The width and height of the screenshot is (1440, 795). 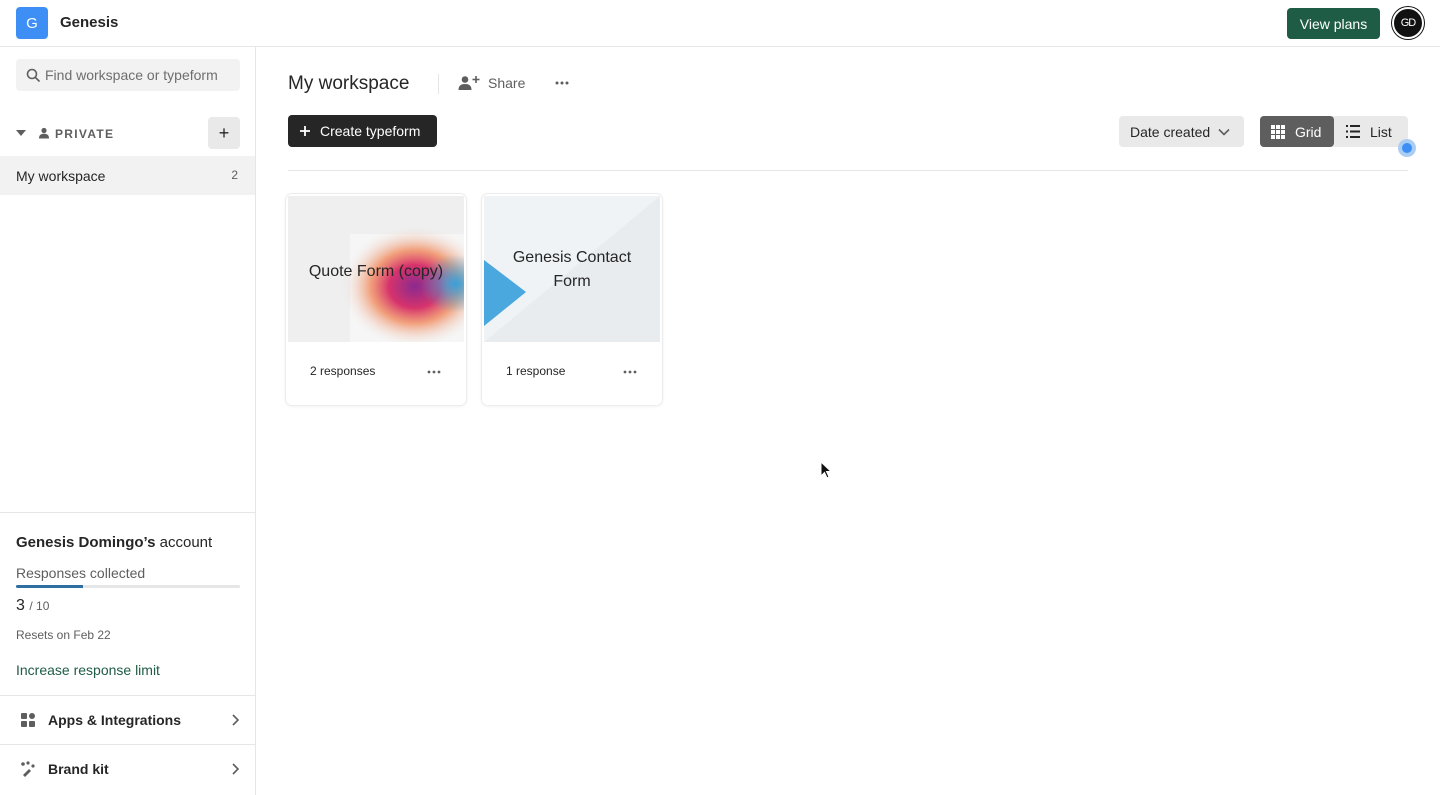 What do you see at coordinates (438, 84) in the screenshot?
I see `title-divider` at bounding box center [438, 84].